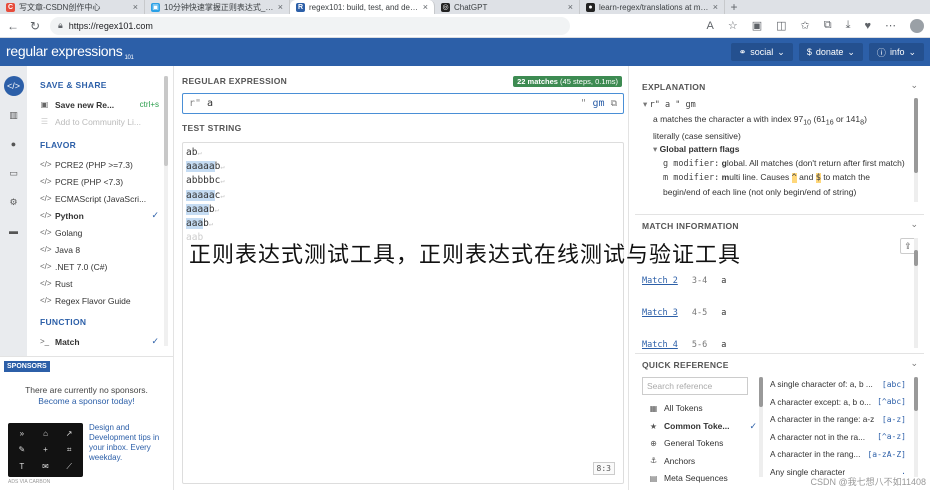  I want to click on reference-item: A single character of: a, b ... [abc], so click(838, 384).